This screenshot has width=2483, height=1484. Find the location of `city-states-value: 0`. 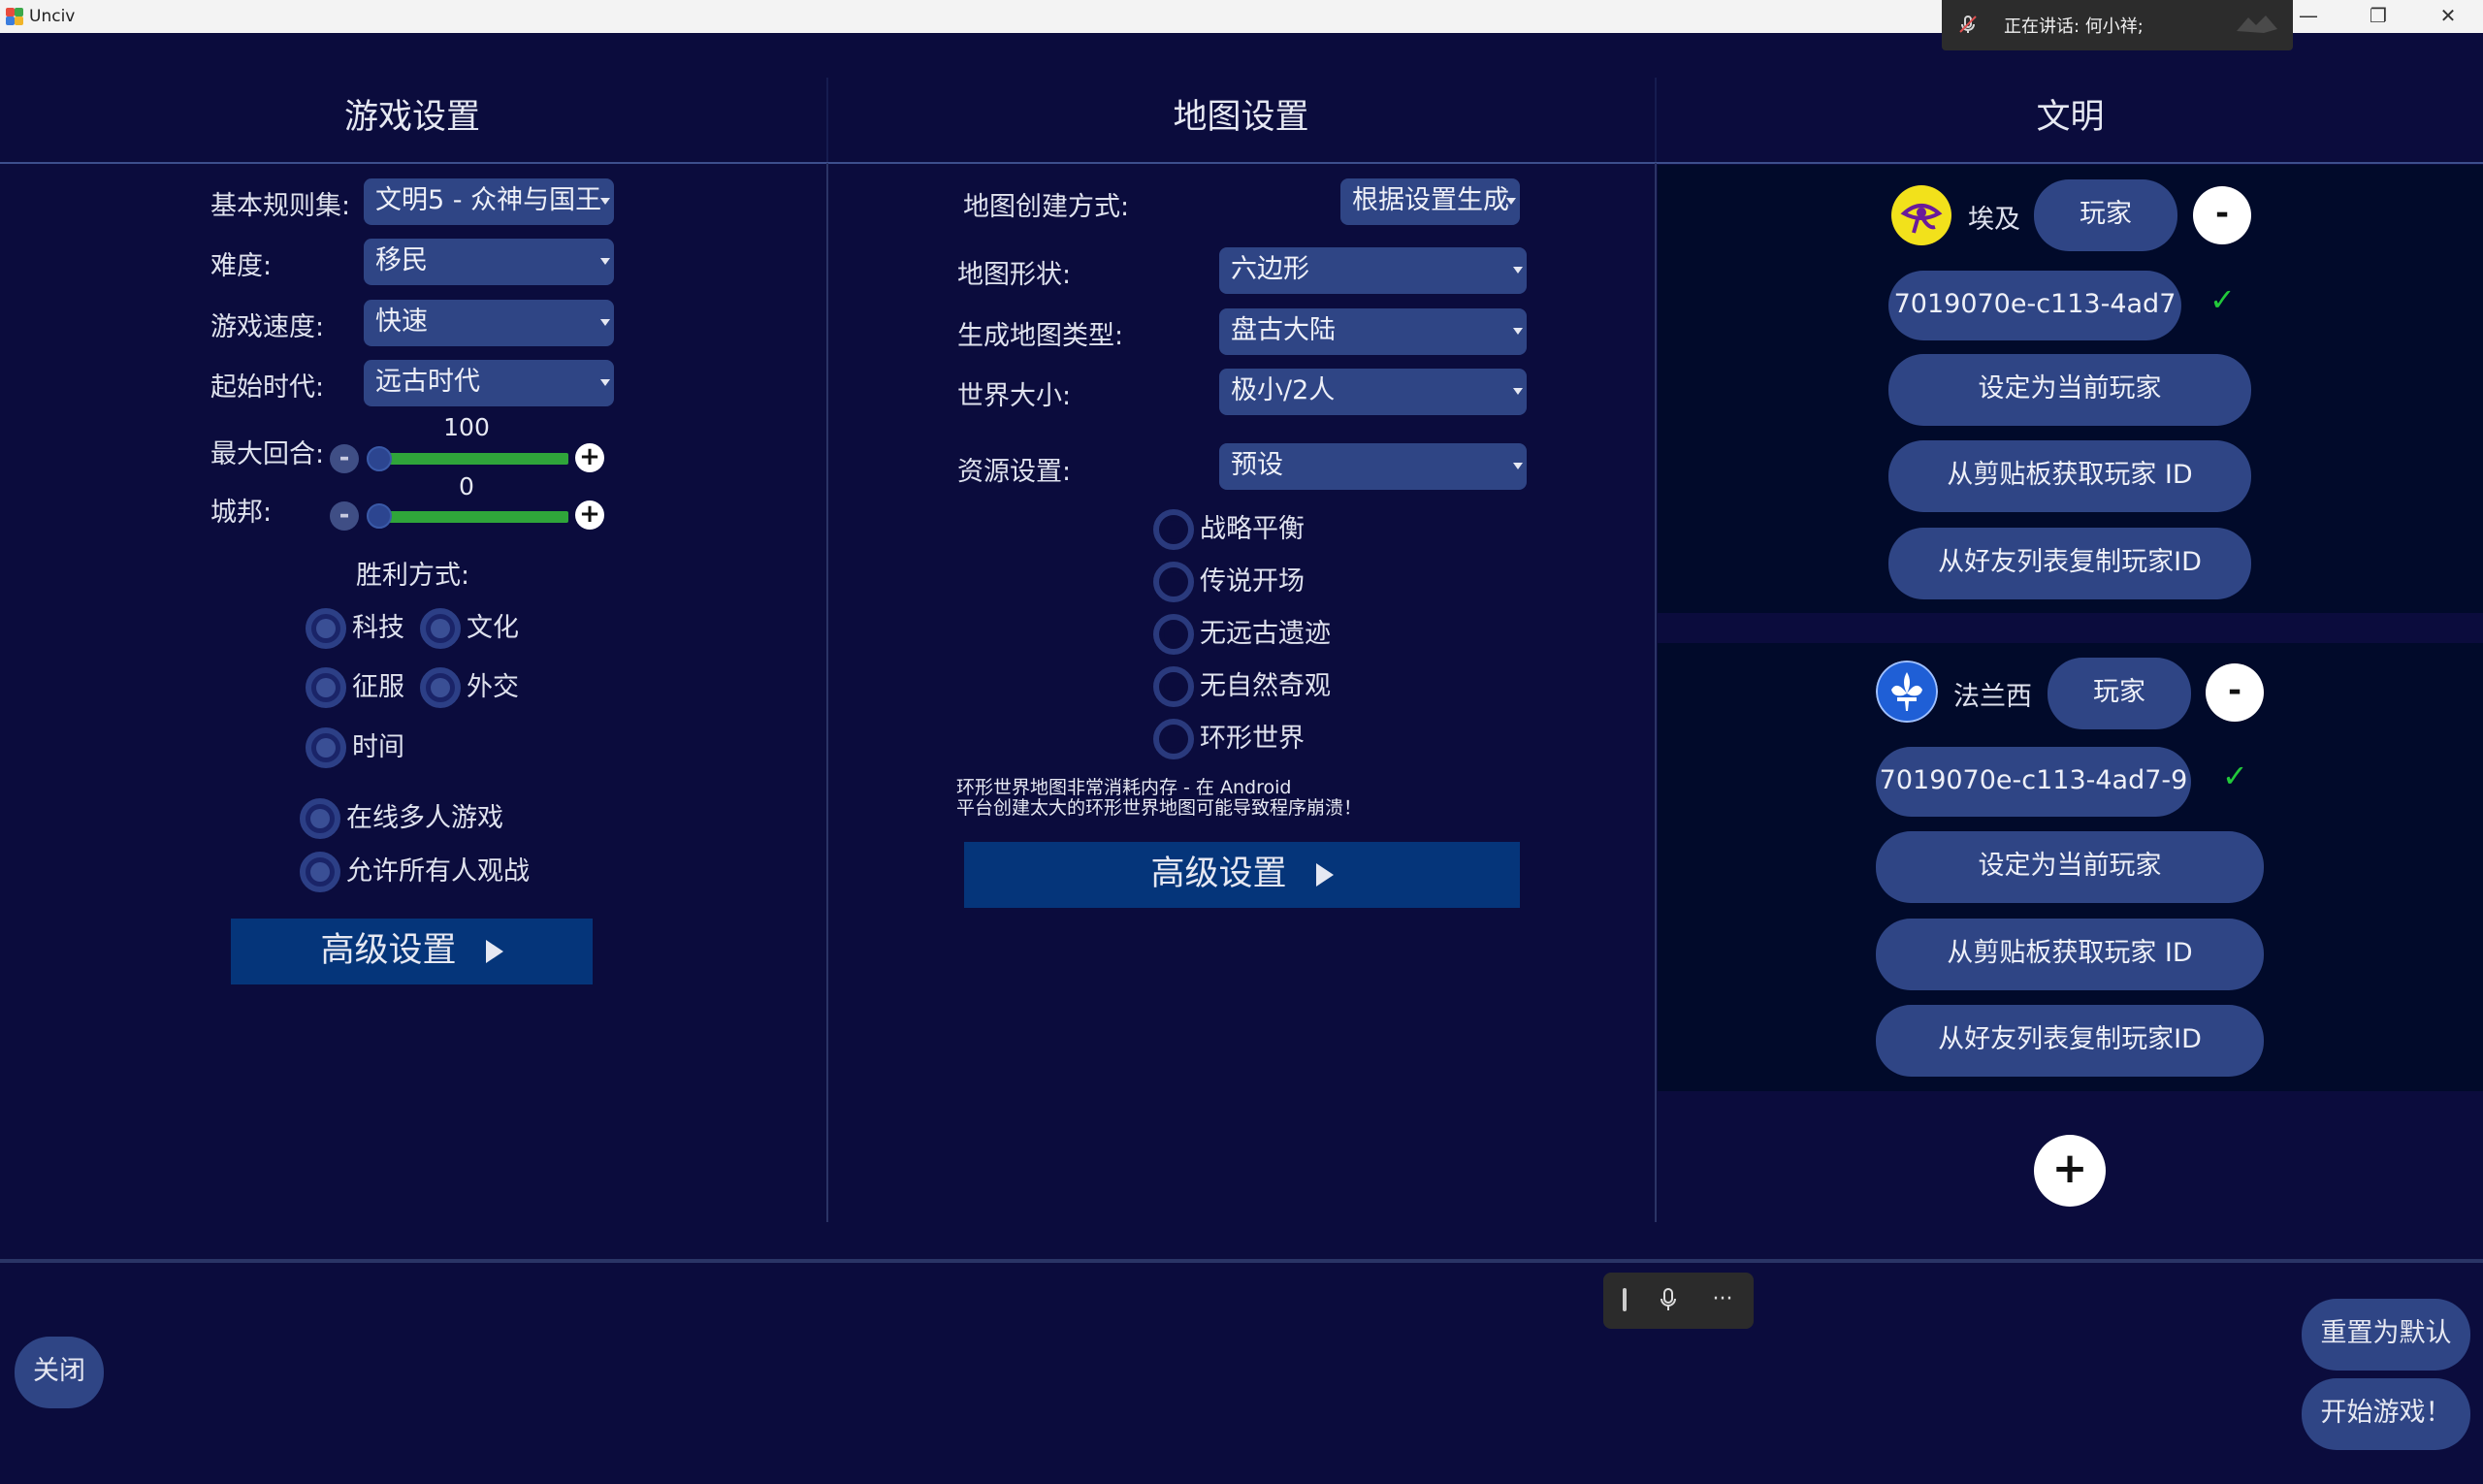

city-states-value: 0 is located at coordinates (467, 486).